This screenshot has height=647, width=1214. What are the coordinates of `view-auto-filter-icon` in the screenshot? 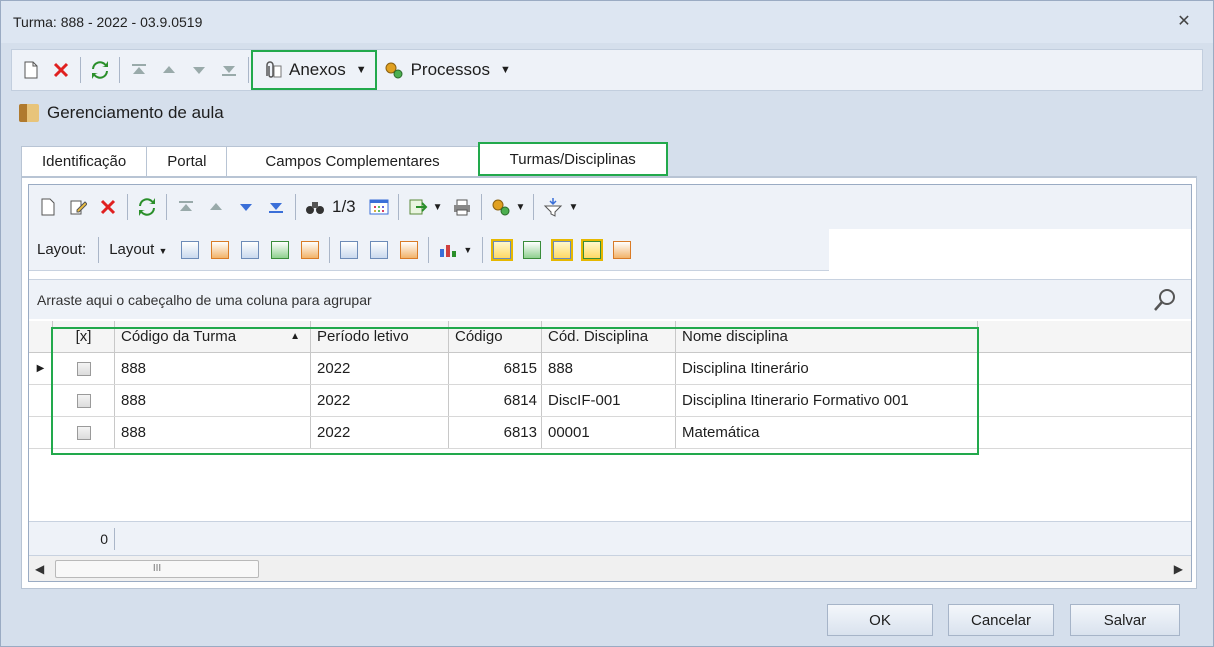 It's located at (502, 249).